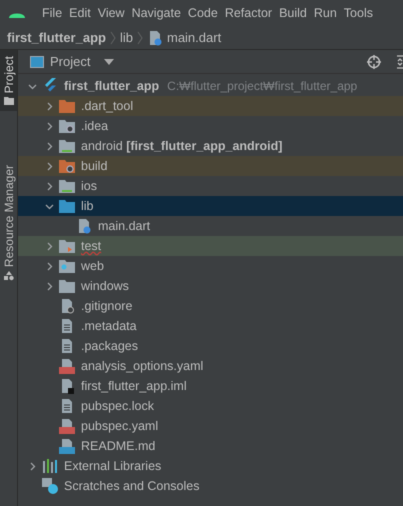 The height and width of the screenshot is (506, 403). What do you see at coordinates (249, 13) in the screenshot?
I see `menu-item: Refactor` at bounding box center [249, 13].